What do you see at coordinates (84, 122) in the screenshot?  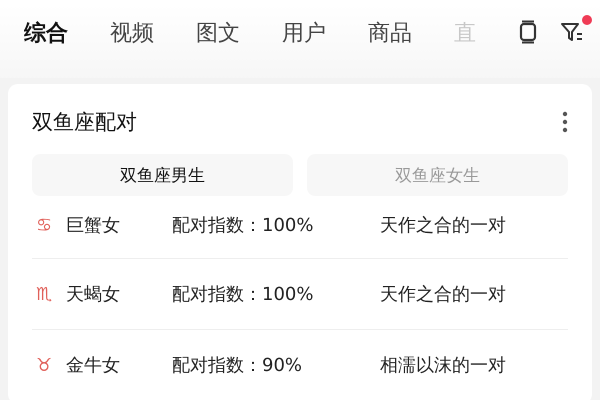 I see `card-title: 双鱼座配对` at bounding box center [84, 122].